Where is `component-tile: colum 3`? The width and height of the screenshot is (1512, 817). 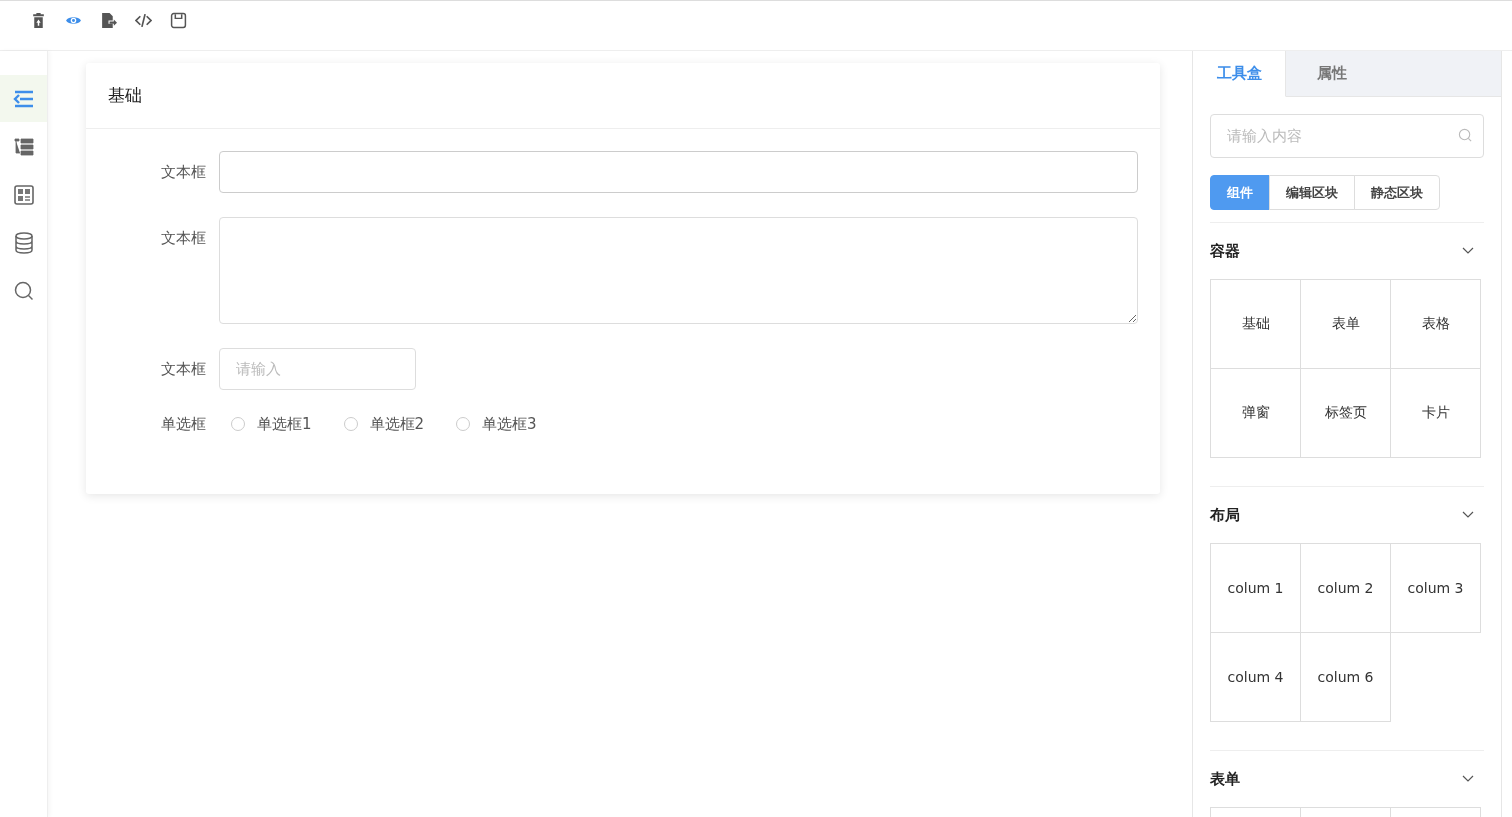
component-tile: colum 3 is located at coordinates (1436, 588).